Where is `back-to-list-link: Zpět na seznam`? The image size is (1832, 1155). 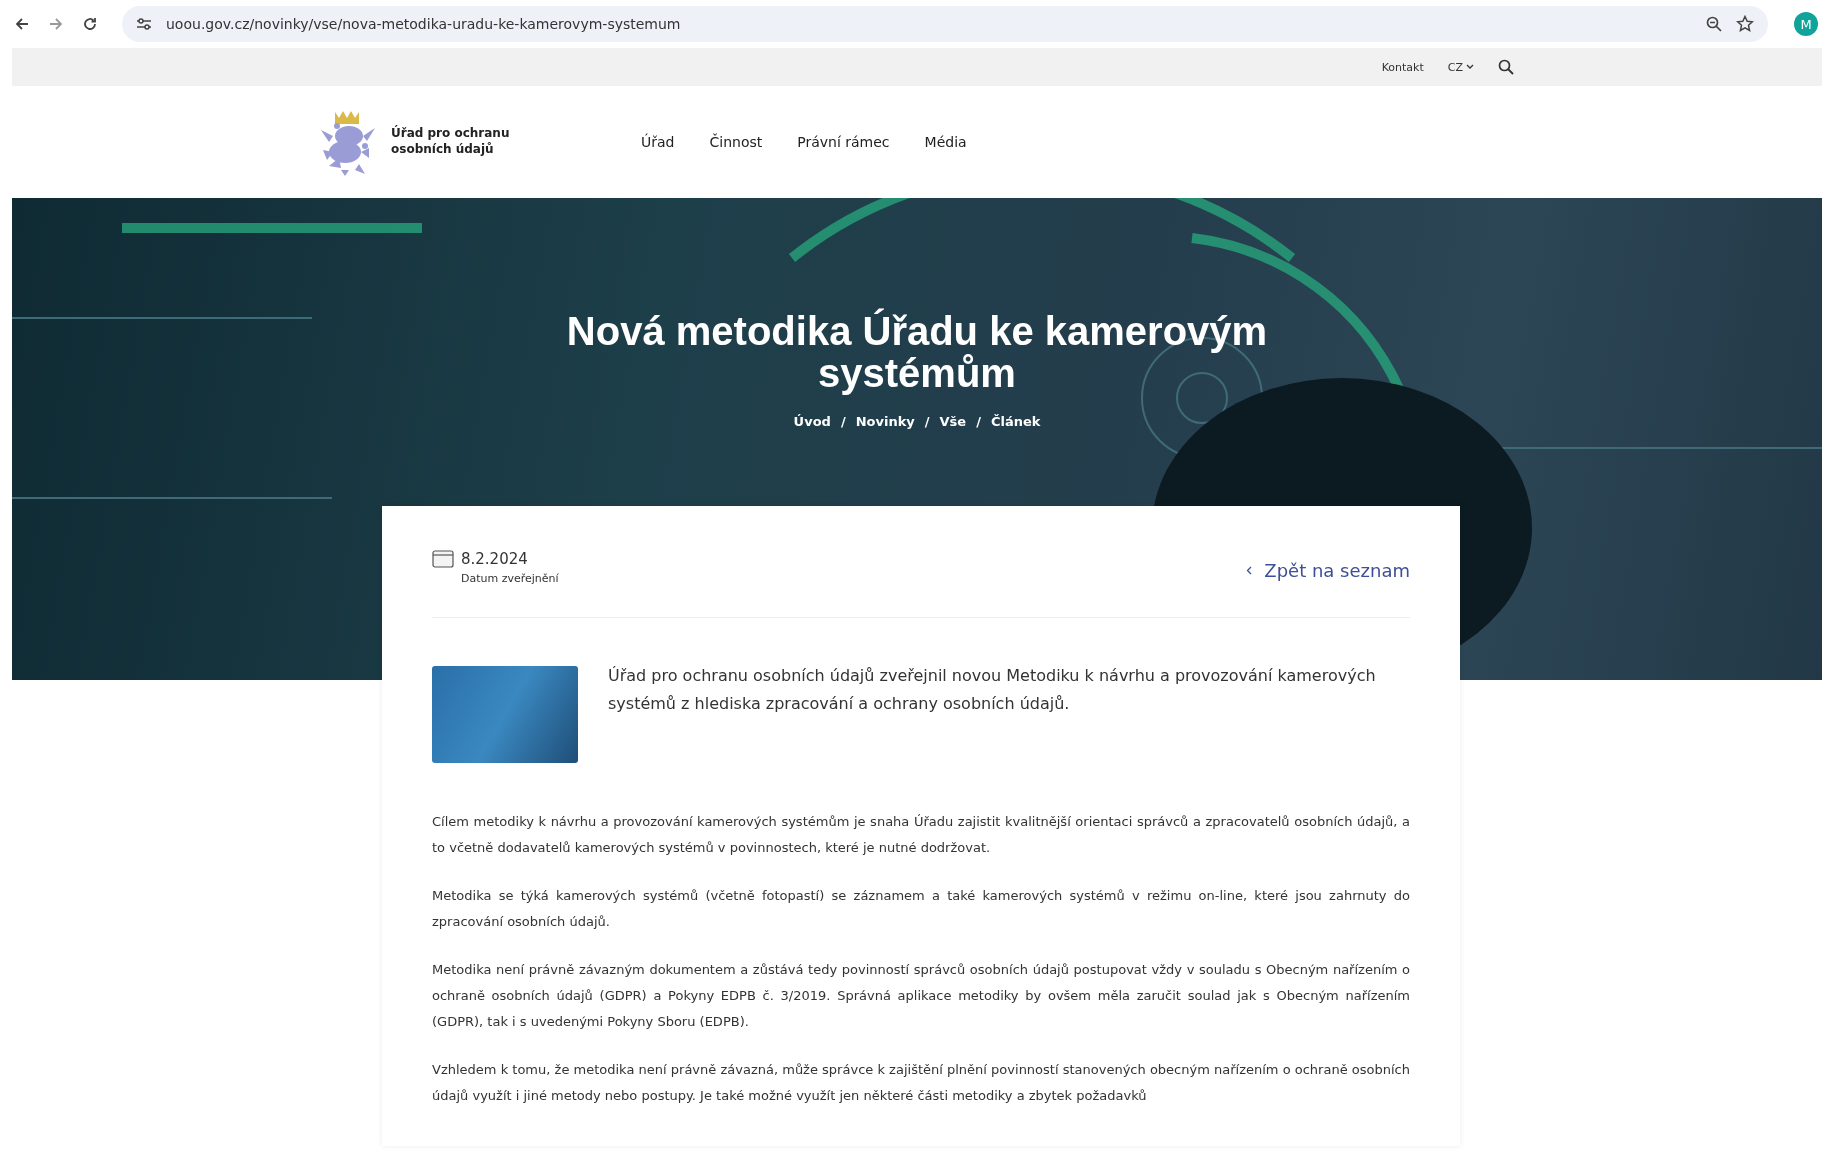 back-to-list-link: Zpět na seznam is located at coordinates (1328, 570).